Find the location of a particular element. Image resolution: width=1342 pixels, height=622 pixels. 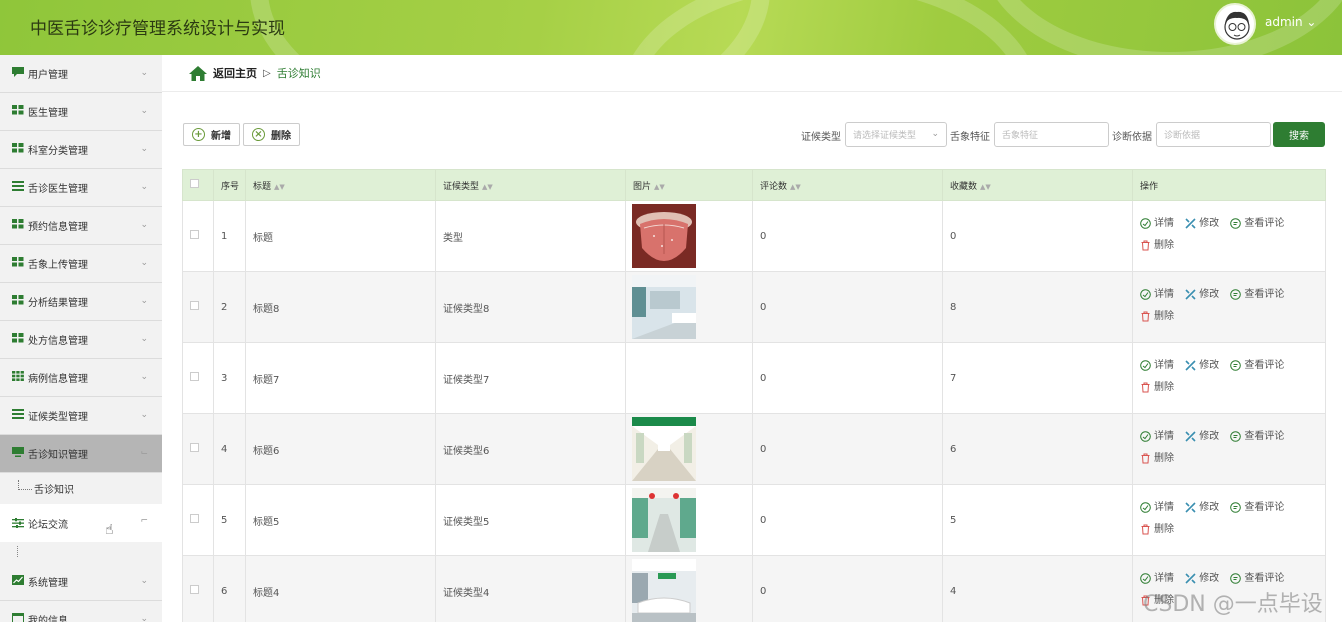

sidebar-item-label: 舌象上传管理 is located at coordinates (58, 265).